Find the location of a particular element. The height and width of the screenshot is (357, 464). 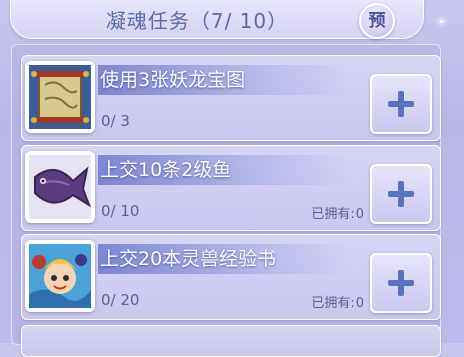

page-title: 凝魂任务（7/ 10） is located at coordinates (197, 21).